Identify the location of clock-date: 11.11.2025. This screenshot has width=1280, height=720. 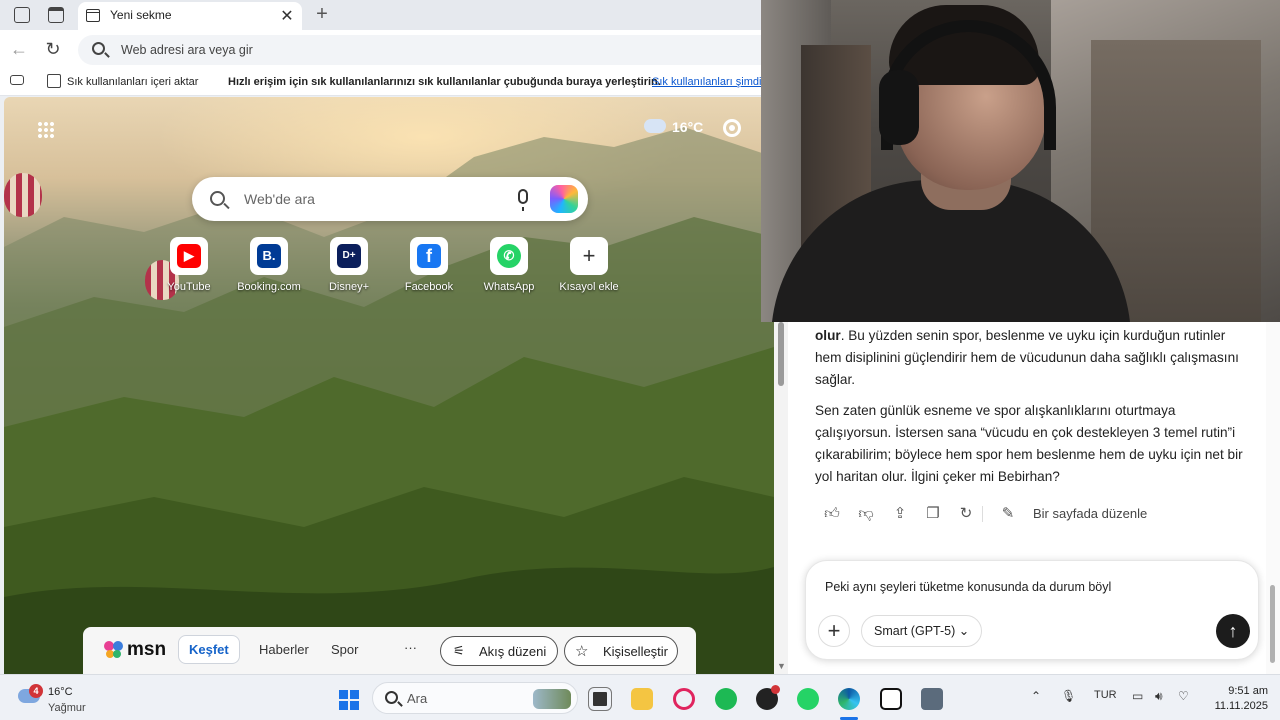
(1241, 706).